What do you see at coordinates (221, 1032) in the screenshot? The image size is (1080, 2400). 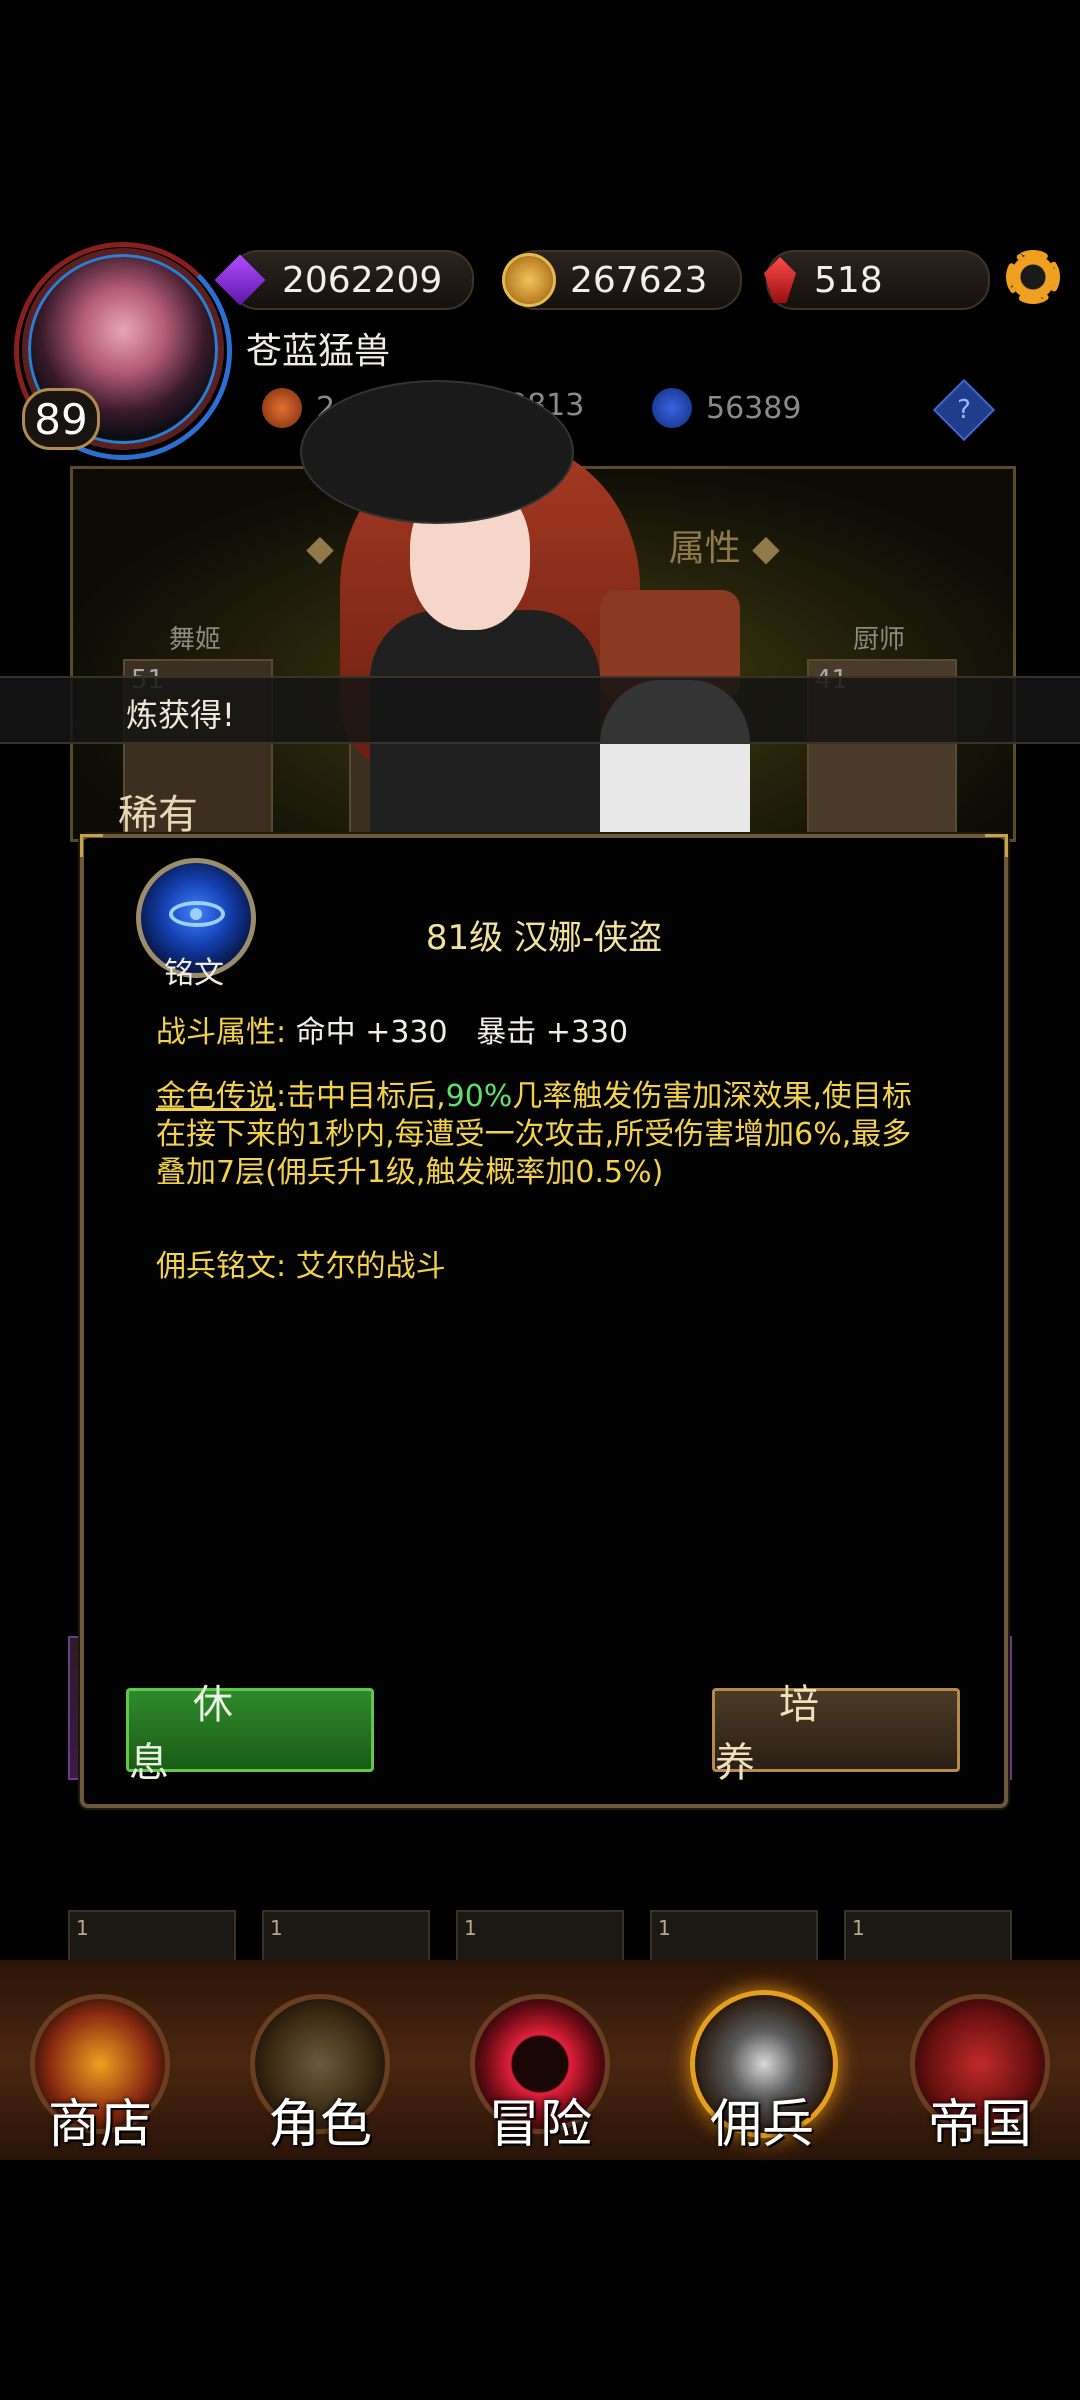 I see `combat-label: 战斗属性:` at bounding box center [221, 1032].